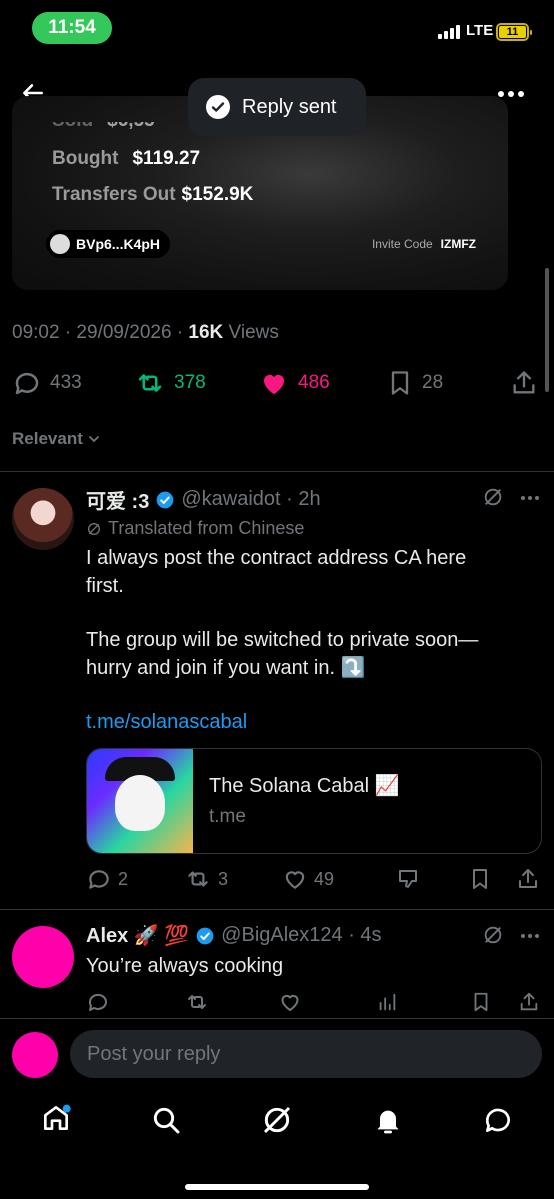 The height and width of the screenshot is (1199, 554). I want to click on card-transfers-row: Transfers Out $152.9K, so click(153, 194).